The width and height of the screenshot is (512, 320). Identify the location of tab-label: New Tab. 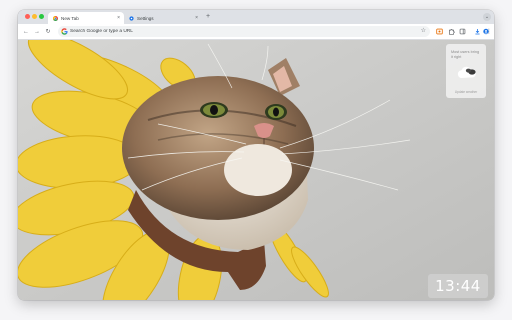
(70, 18).